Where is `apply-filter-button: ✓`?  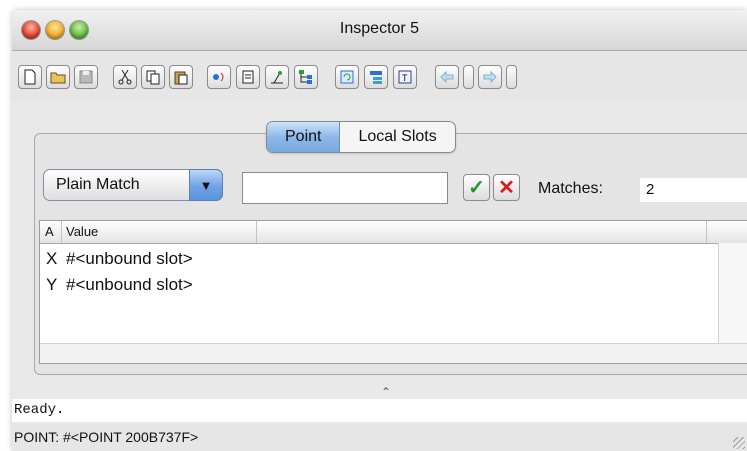
apply-filter-button: ✓ is located at coordinates (476, 187).